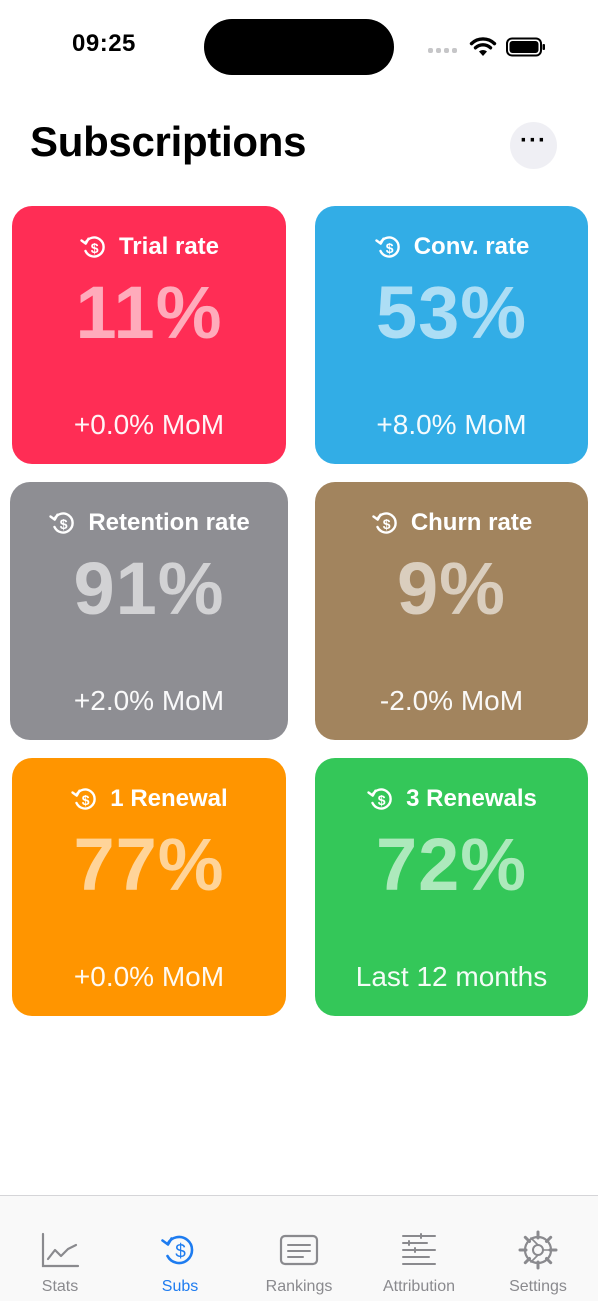 The height and width of the screenshot is (1301, 598). What do you see at coordinates (471, 246) in the screenshot?
I see `card-title: Conv. rate` at bounding box center [471, 246].